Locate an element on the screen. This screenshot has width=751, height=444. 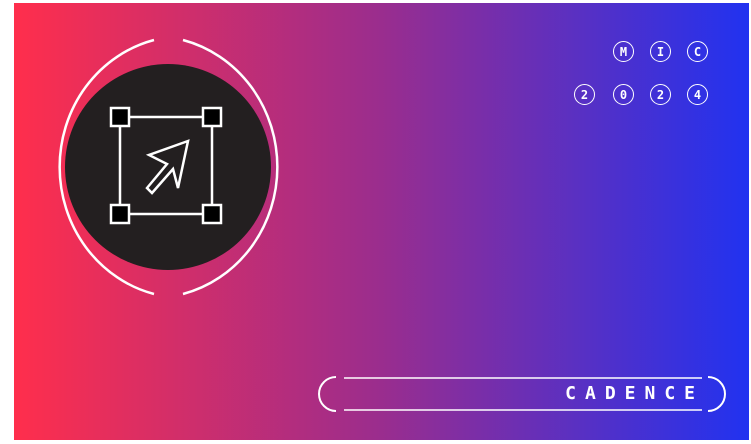
badge-digit: 4 is located at coordinates (697, 94).